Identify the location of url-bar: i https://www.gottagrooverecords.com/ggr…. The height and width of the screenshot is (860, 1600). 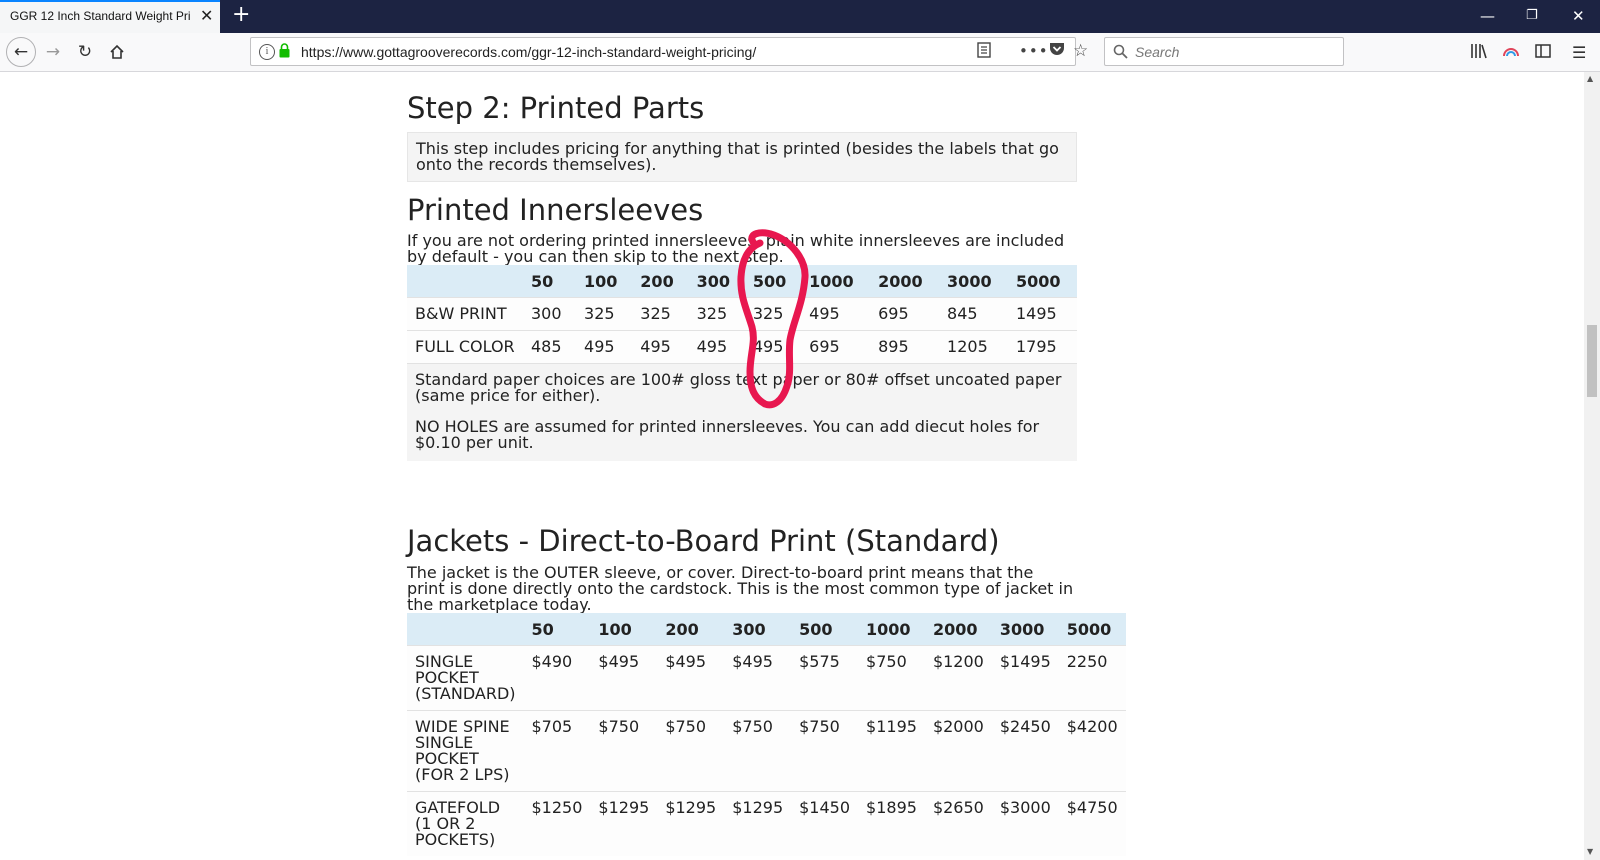
(669, 51).